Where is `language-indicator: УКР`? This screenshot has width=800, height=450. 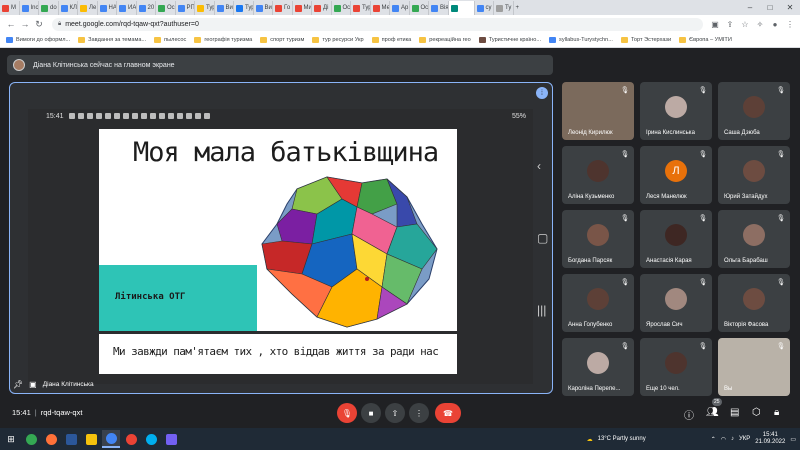
language-indicator: УКР is located at coordinates (744, 439).